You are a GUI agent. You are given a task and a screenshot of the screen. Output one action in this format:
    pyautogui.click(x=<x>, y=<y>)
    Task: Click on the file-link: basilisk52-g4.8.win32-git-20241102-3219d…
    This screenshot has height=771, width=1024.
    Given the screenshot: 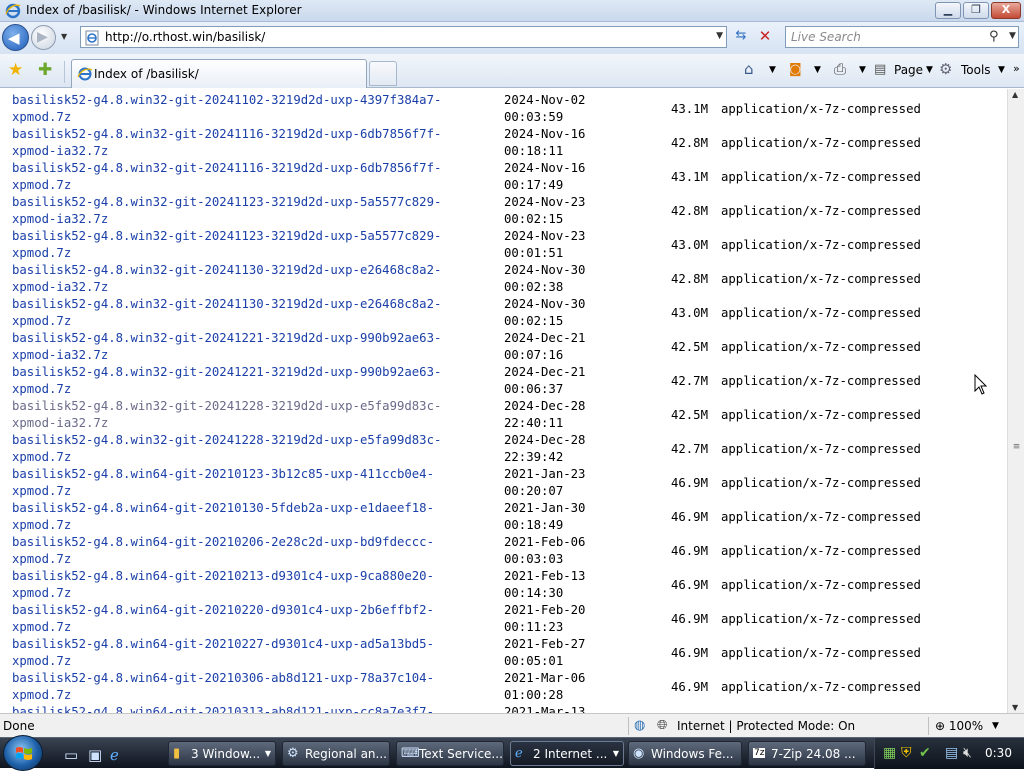 What is the action you would take?
    pyautogui.click(x=252, y=109)
    